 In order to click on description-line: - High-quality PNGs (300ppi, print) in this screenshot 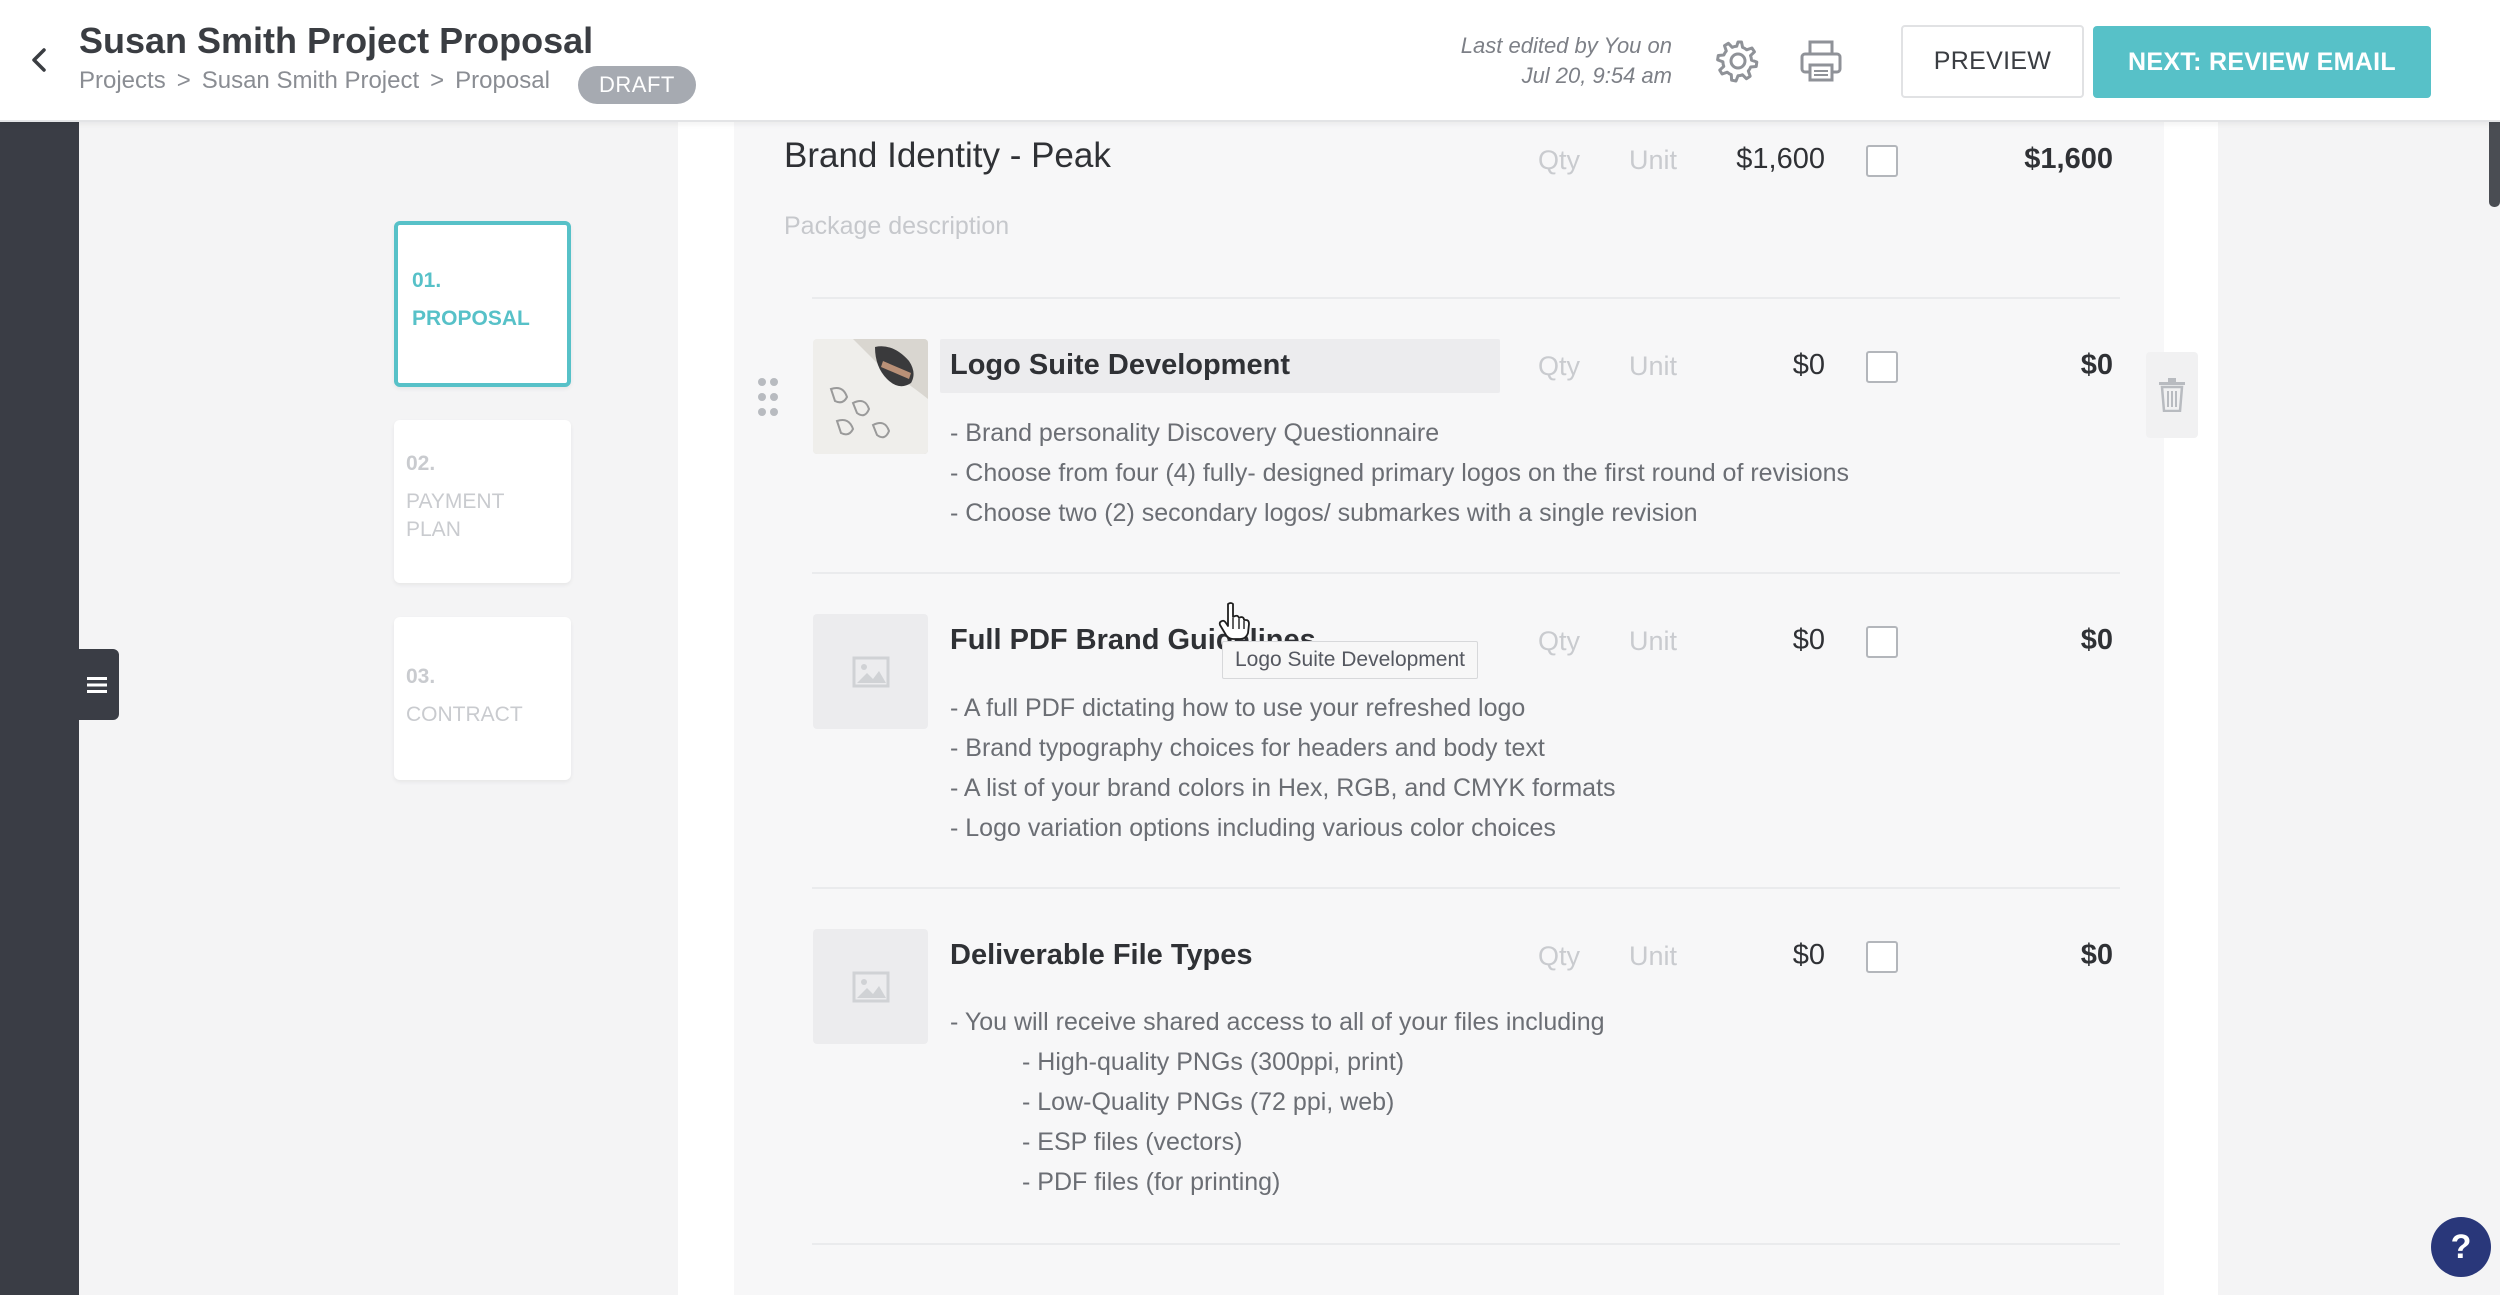, I will do `click(1213, 1062)`.